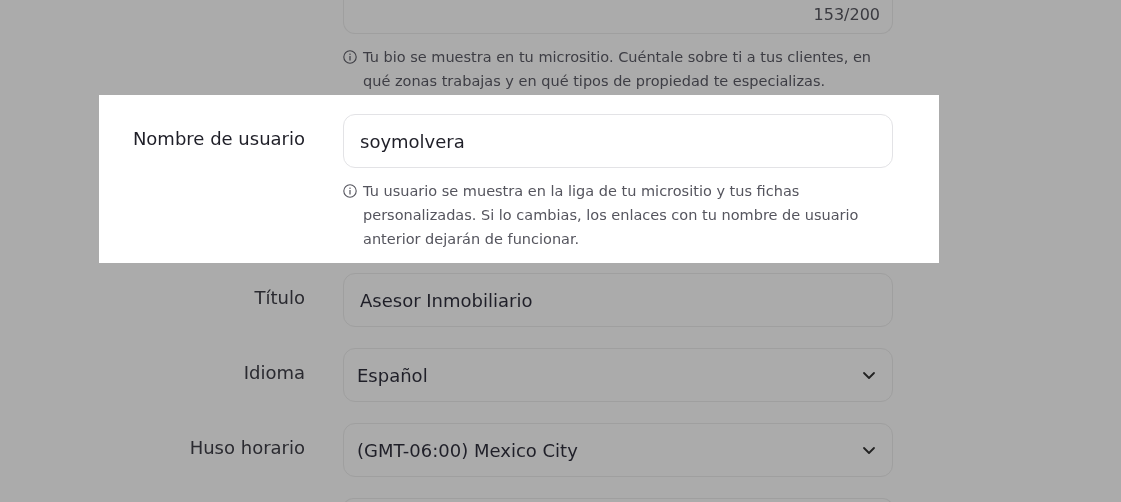  Describe the element at coordinates (611, 215) in the screenshot. I see `help-text: Tu usuario se muestra en la liga de tu micrositio y tus fichas personalizadas. Si lo cambias, los enlaces con tu nombre de usuario anterior dejarán de funcionar.` at that location.